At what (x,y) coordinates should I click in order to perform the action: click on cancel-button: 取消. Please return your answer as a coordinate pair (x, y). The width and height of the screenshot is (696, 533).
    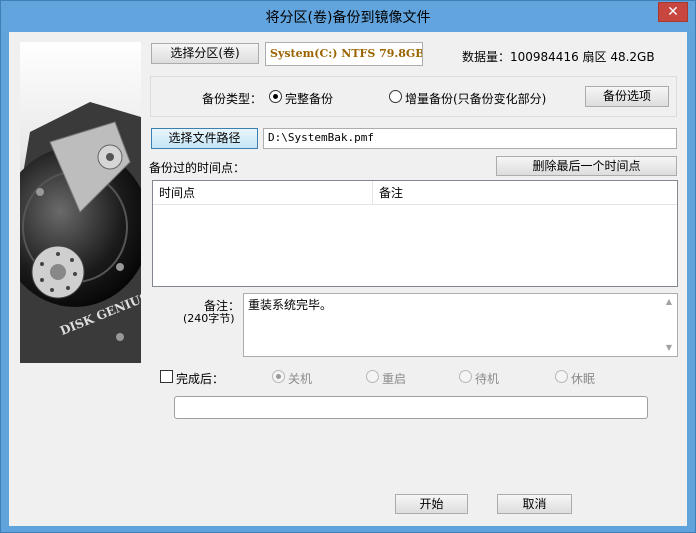
    Looking at the image, I should click on (534, 504).